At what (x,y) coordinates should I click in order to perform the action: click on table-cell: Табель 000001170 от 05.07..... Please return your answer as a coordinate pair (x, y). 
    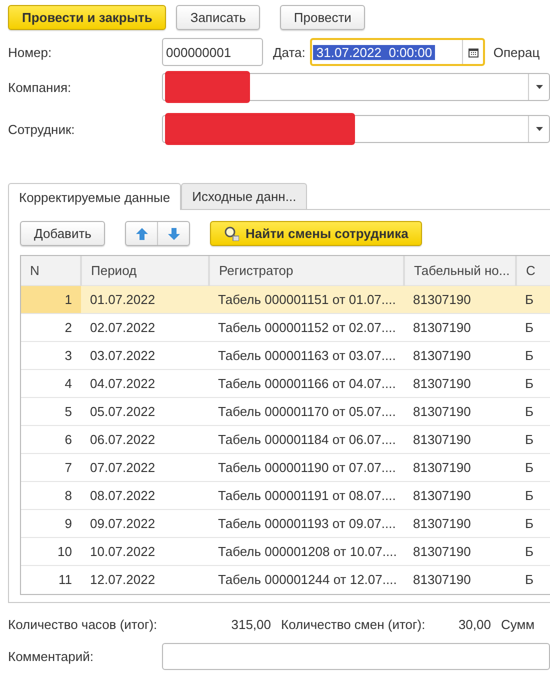
    Looking at the image, I should click on (306, 412).